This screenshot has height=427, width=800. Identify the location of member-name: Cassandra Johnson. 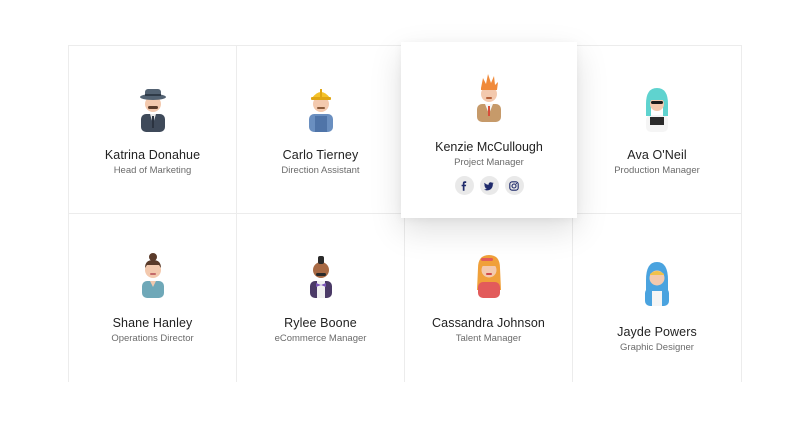
(488, 323).